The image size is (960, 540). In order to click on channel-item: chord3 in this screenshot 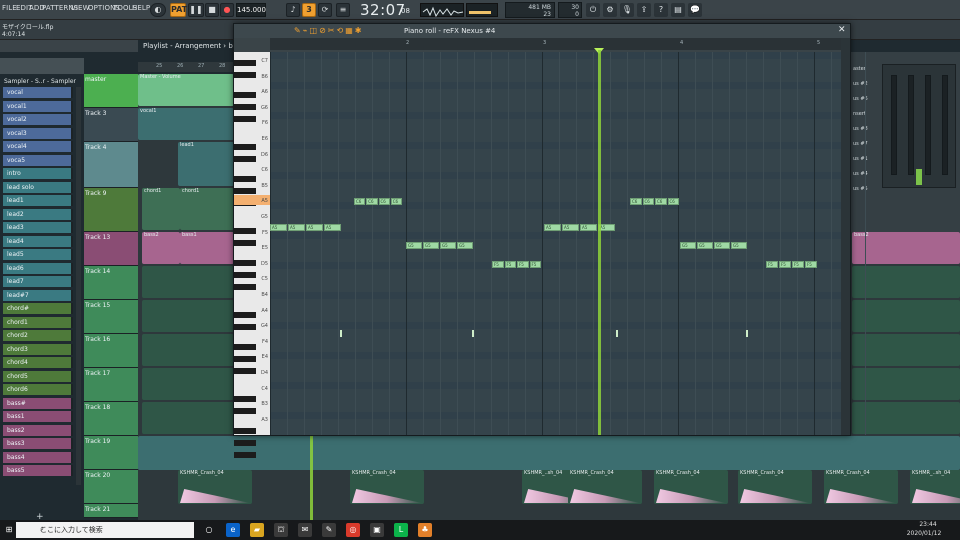, I will do `click(38, 349)`.